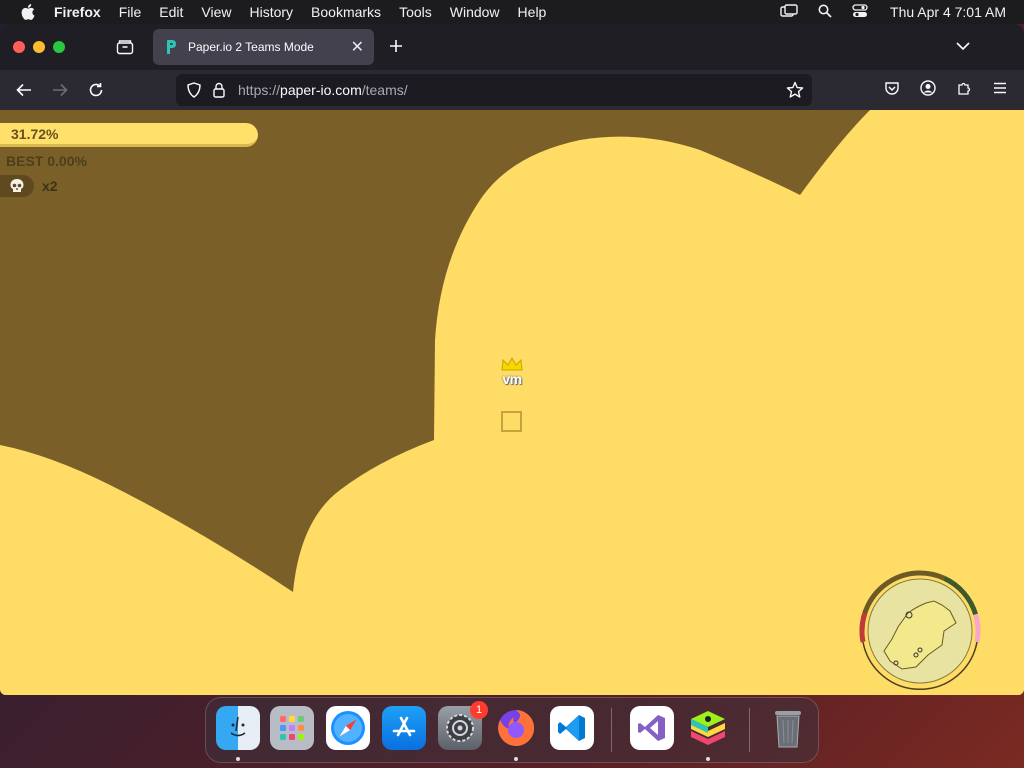  I want to click on list-all-tabs-chevron-down-icon, so click(963, 46).